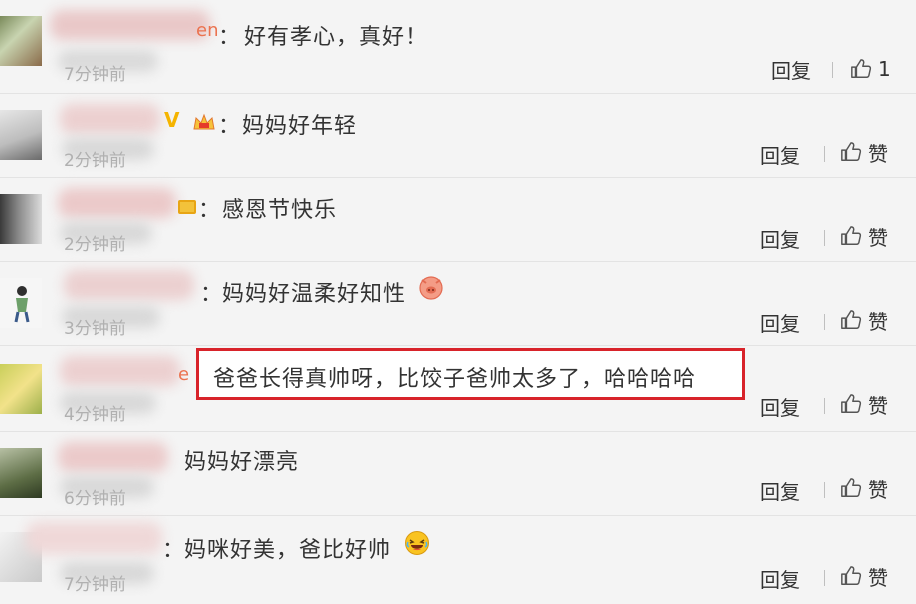  I want to click on like-button: 1, so click(870, 69).